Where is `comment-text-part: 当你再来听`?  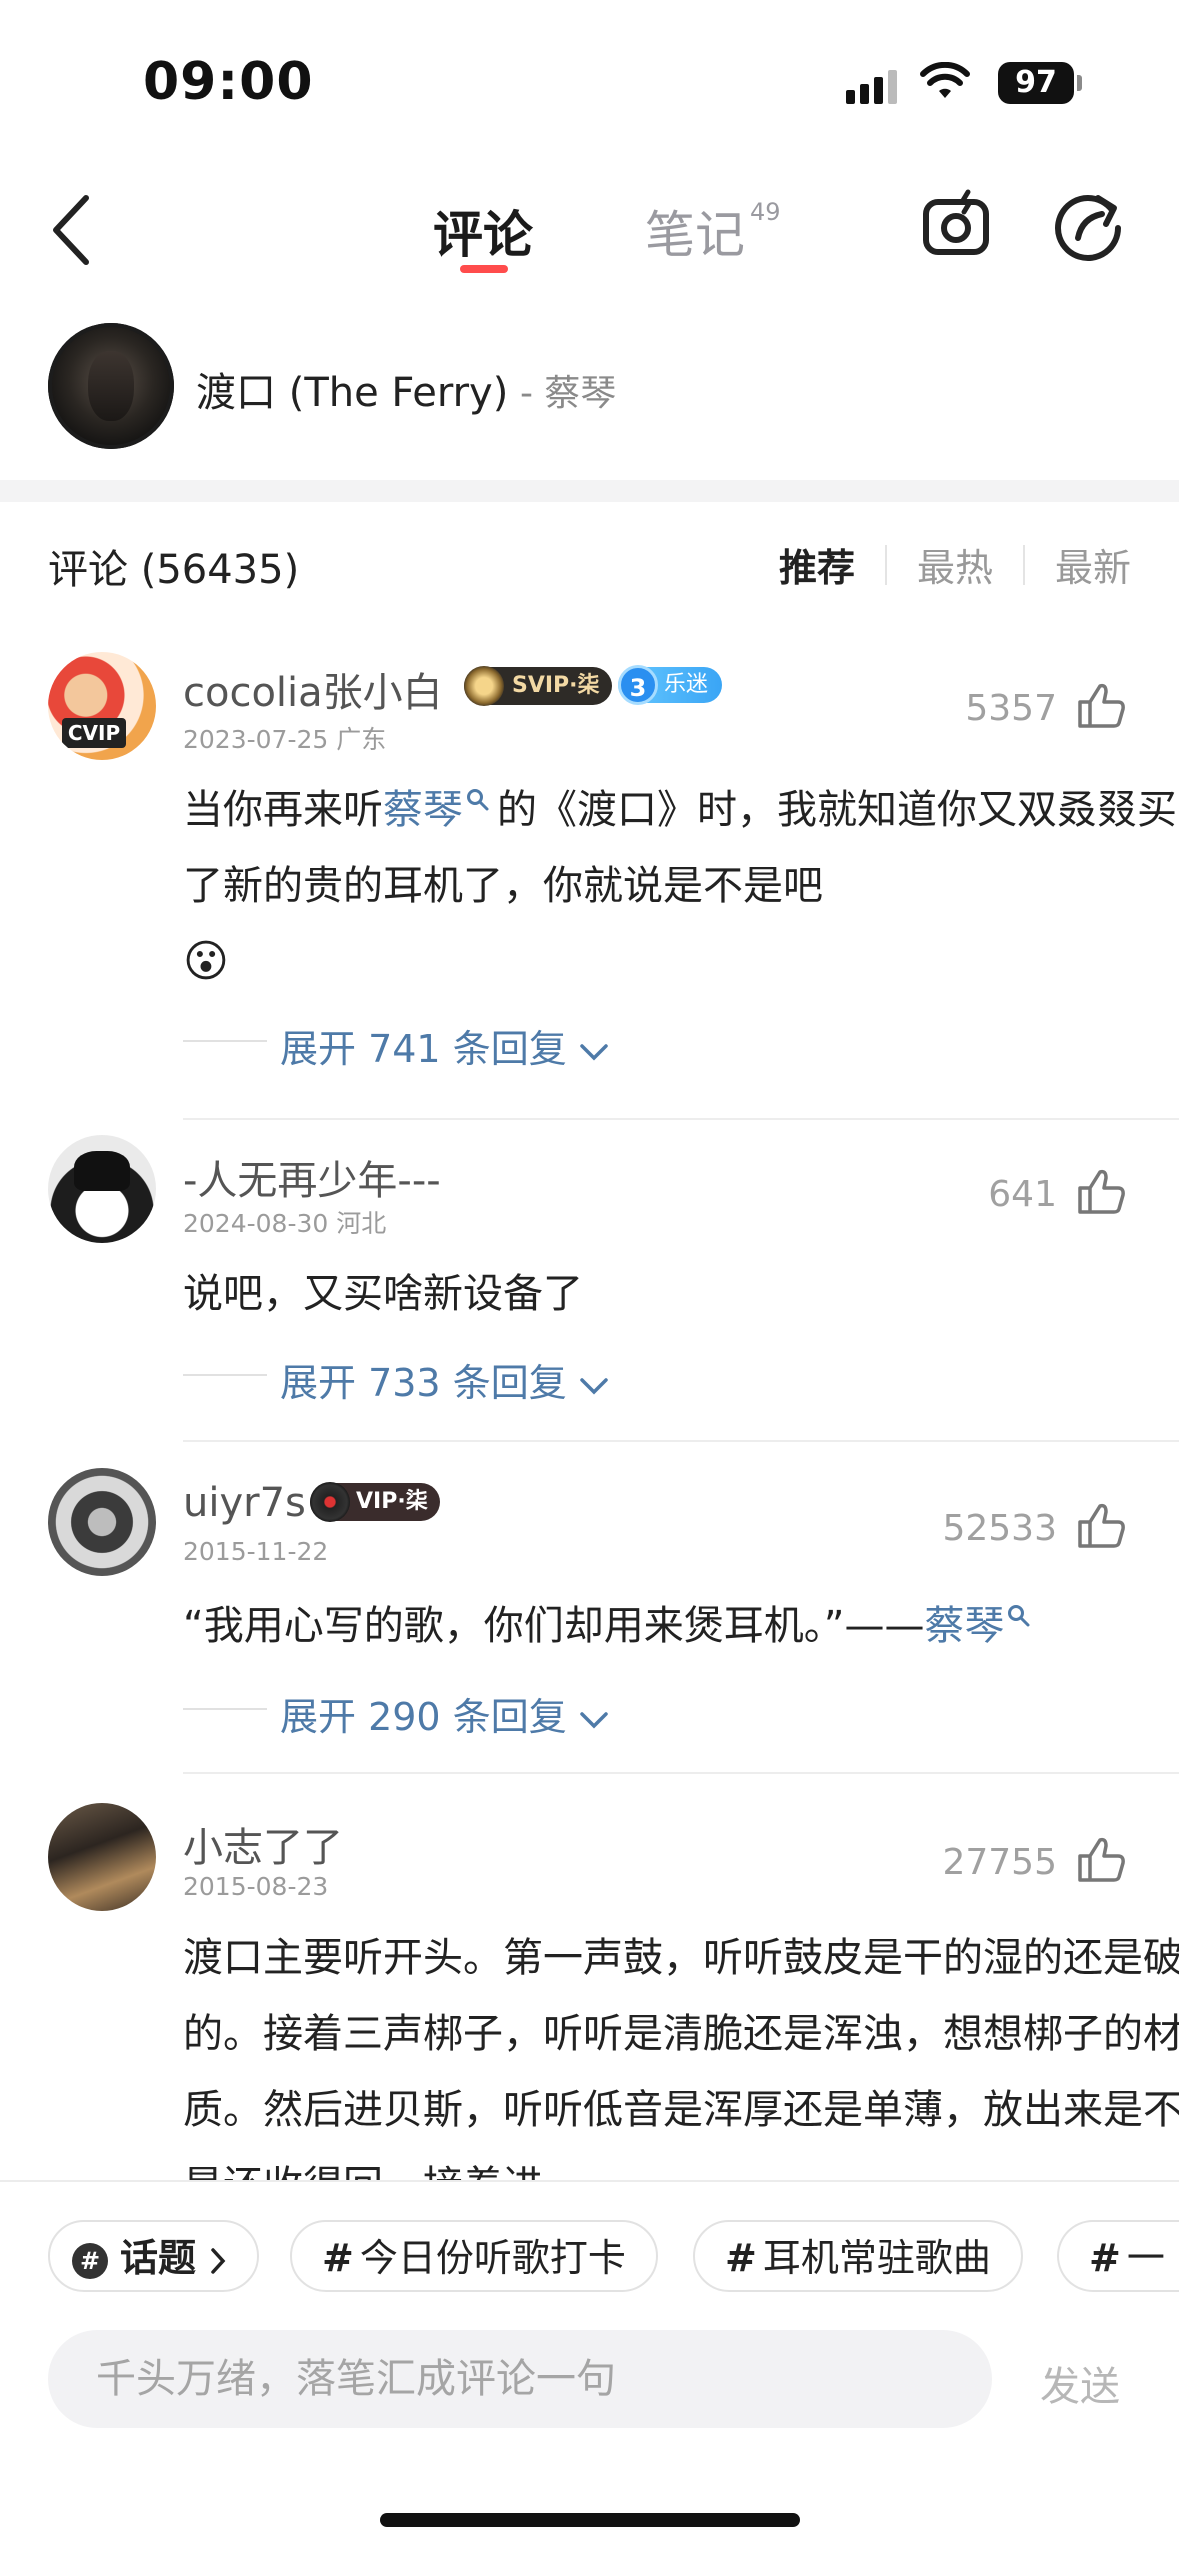 comment-text-part: 当你再来听 is located at coordinates (283, 810).